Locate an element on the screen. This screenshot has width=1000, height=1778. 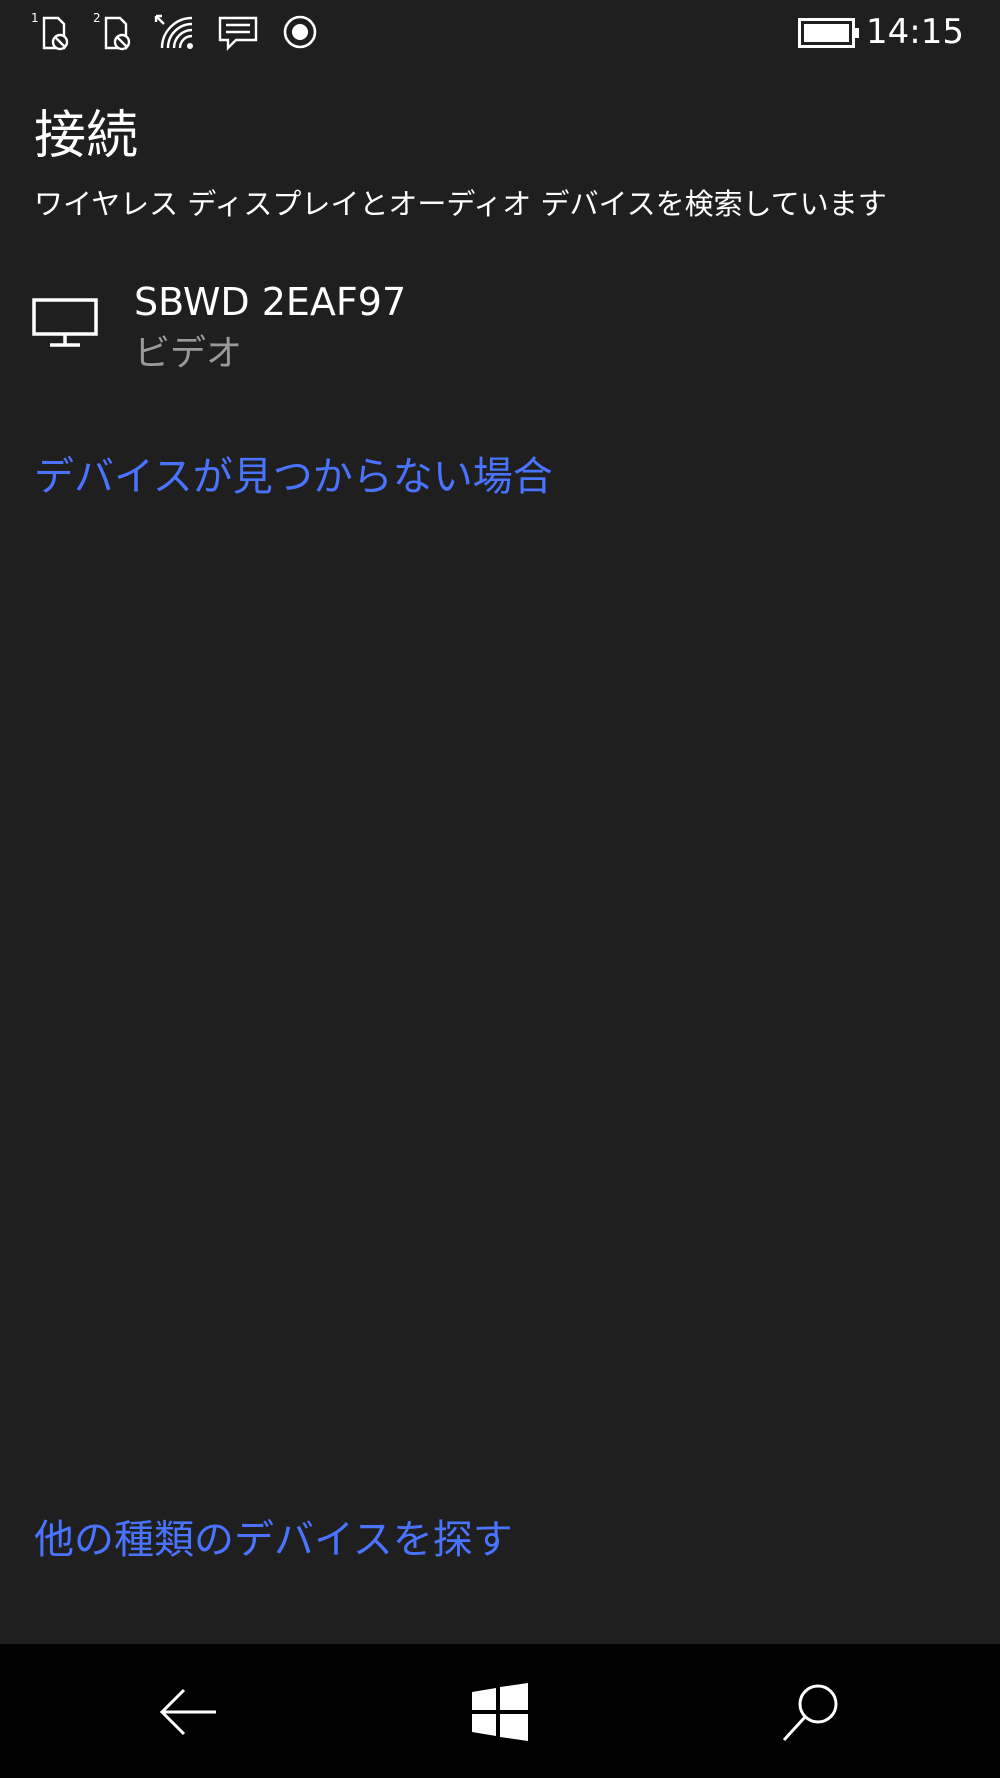
device-not-found-link: デバイスが見つからない場合 is located at coordinates (293, 477).